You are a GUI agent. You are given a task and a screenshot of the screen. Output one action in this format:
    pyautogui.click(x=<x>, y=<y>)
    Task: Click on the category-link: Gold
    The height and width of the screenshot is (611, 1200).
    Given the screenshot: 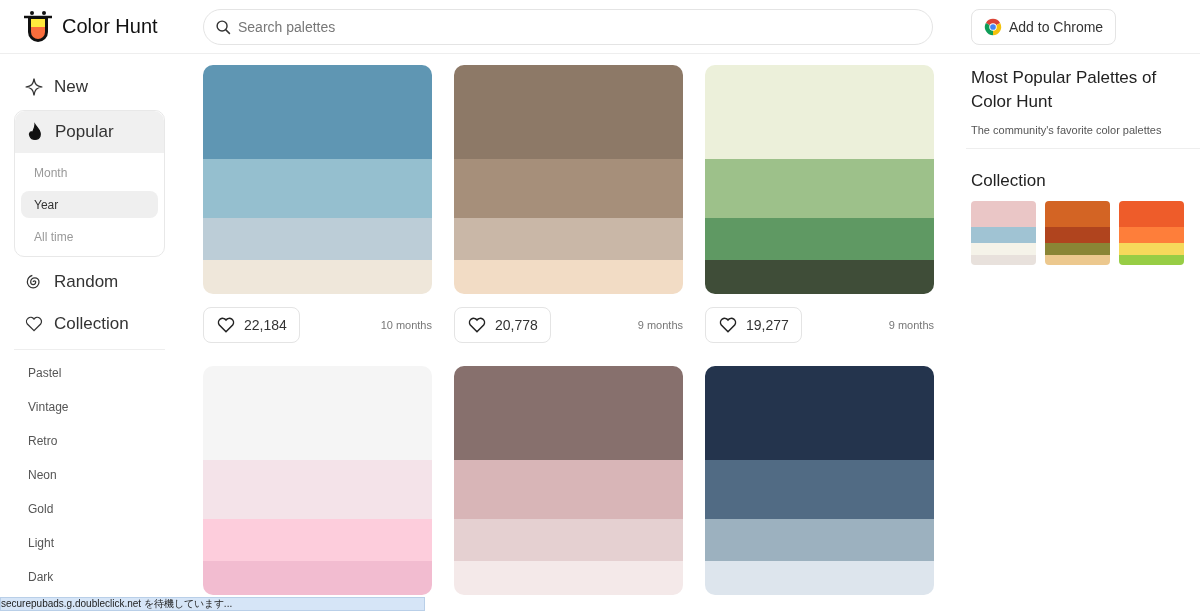 What is the action you would take?
    pyautogui.click(x=89, y=509)
    